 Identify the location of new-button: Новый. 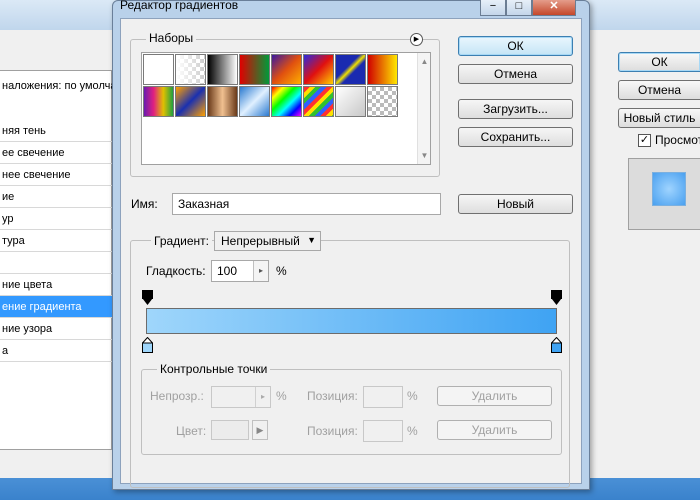
(515, 204).